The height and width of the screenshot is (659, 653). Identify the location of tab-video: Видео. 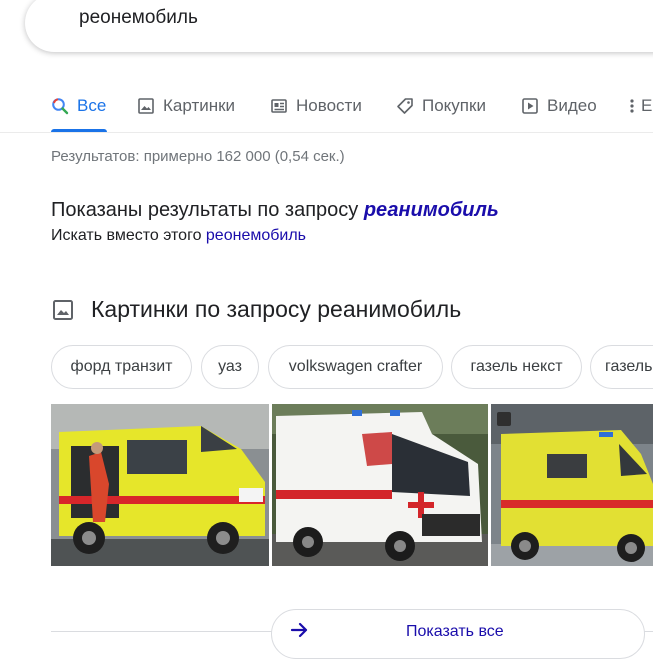
(559, 106).